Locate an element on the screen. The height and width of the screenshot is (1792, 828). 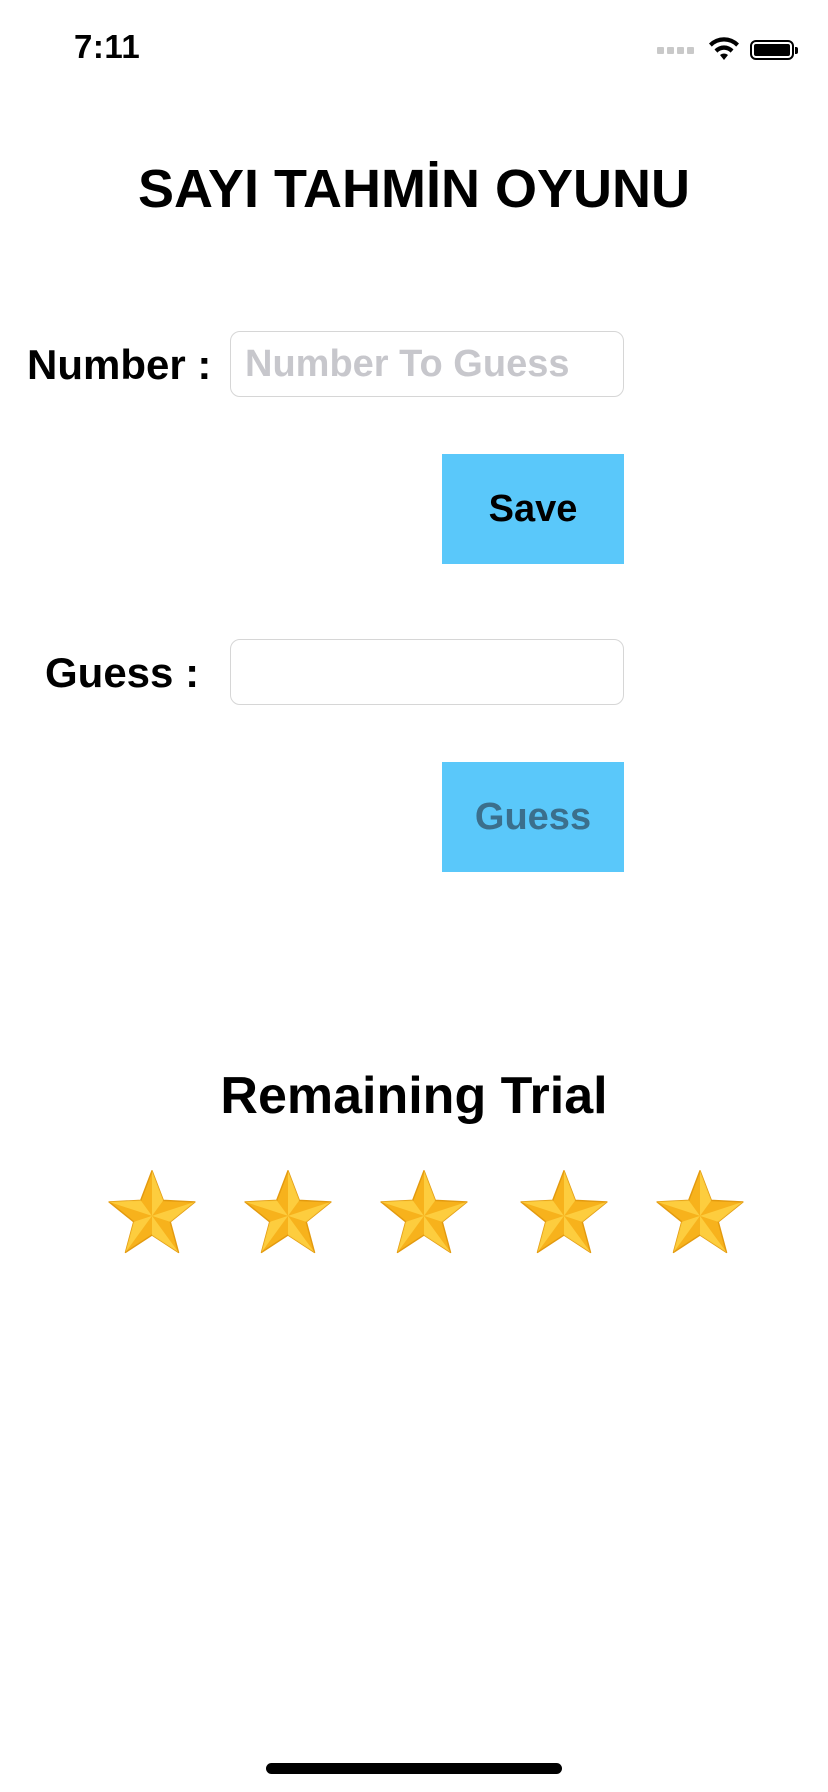
guess-input is located at coordinates (427, 672).